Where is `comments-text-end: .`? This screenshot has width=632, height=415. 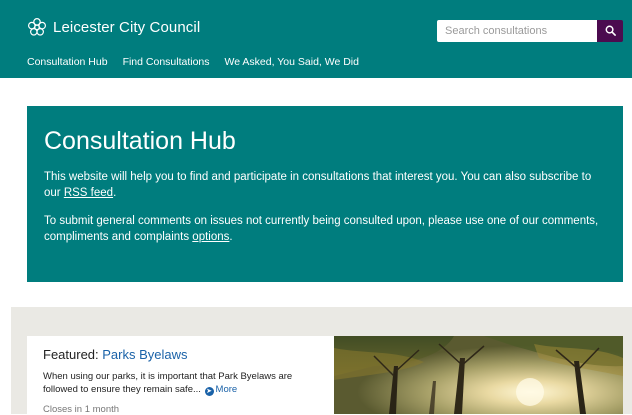 comments-text-end: . is located at coordinates (231, 237).